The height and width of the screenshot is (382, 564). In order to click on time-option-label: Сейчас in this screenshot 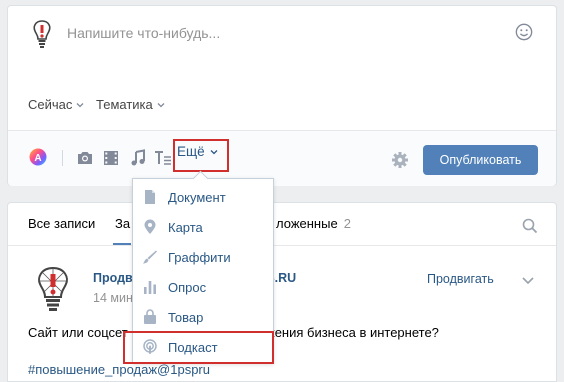, I will do `click(50, 104)`.